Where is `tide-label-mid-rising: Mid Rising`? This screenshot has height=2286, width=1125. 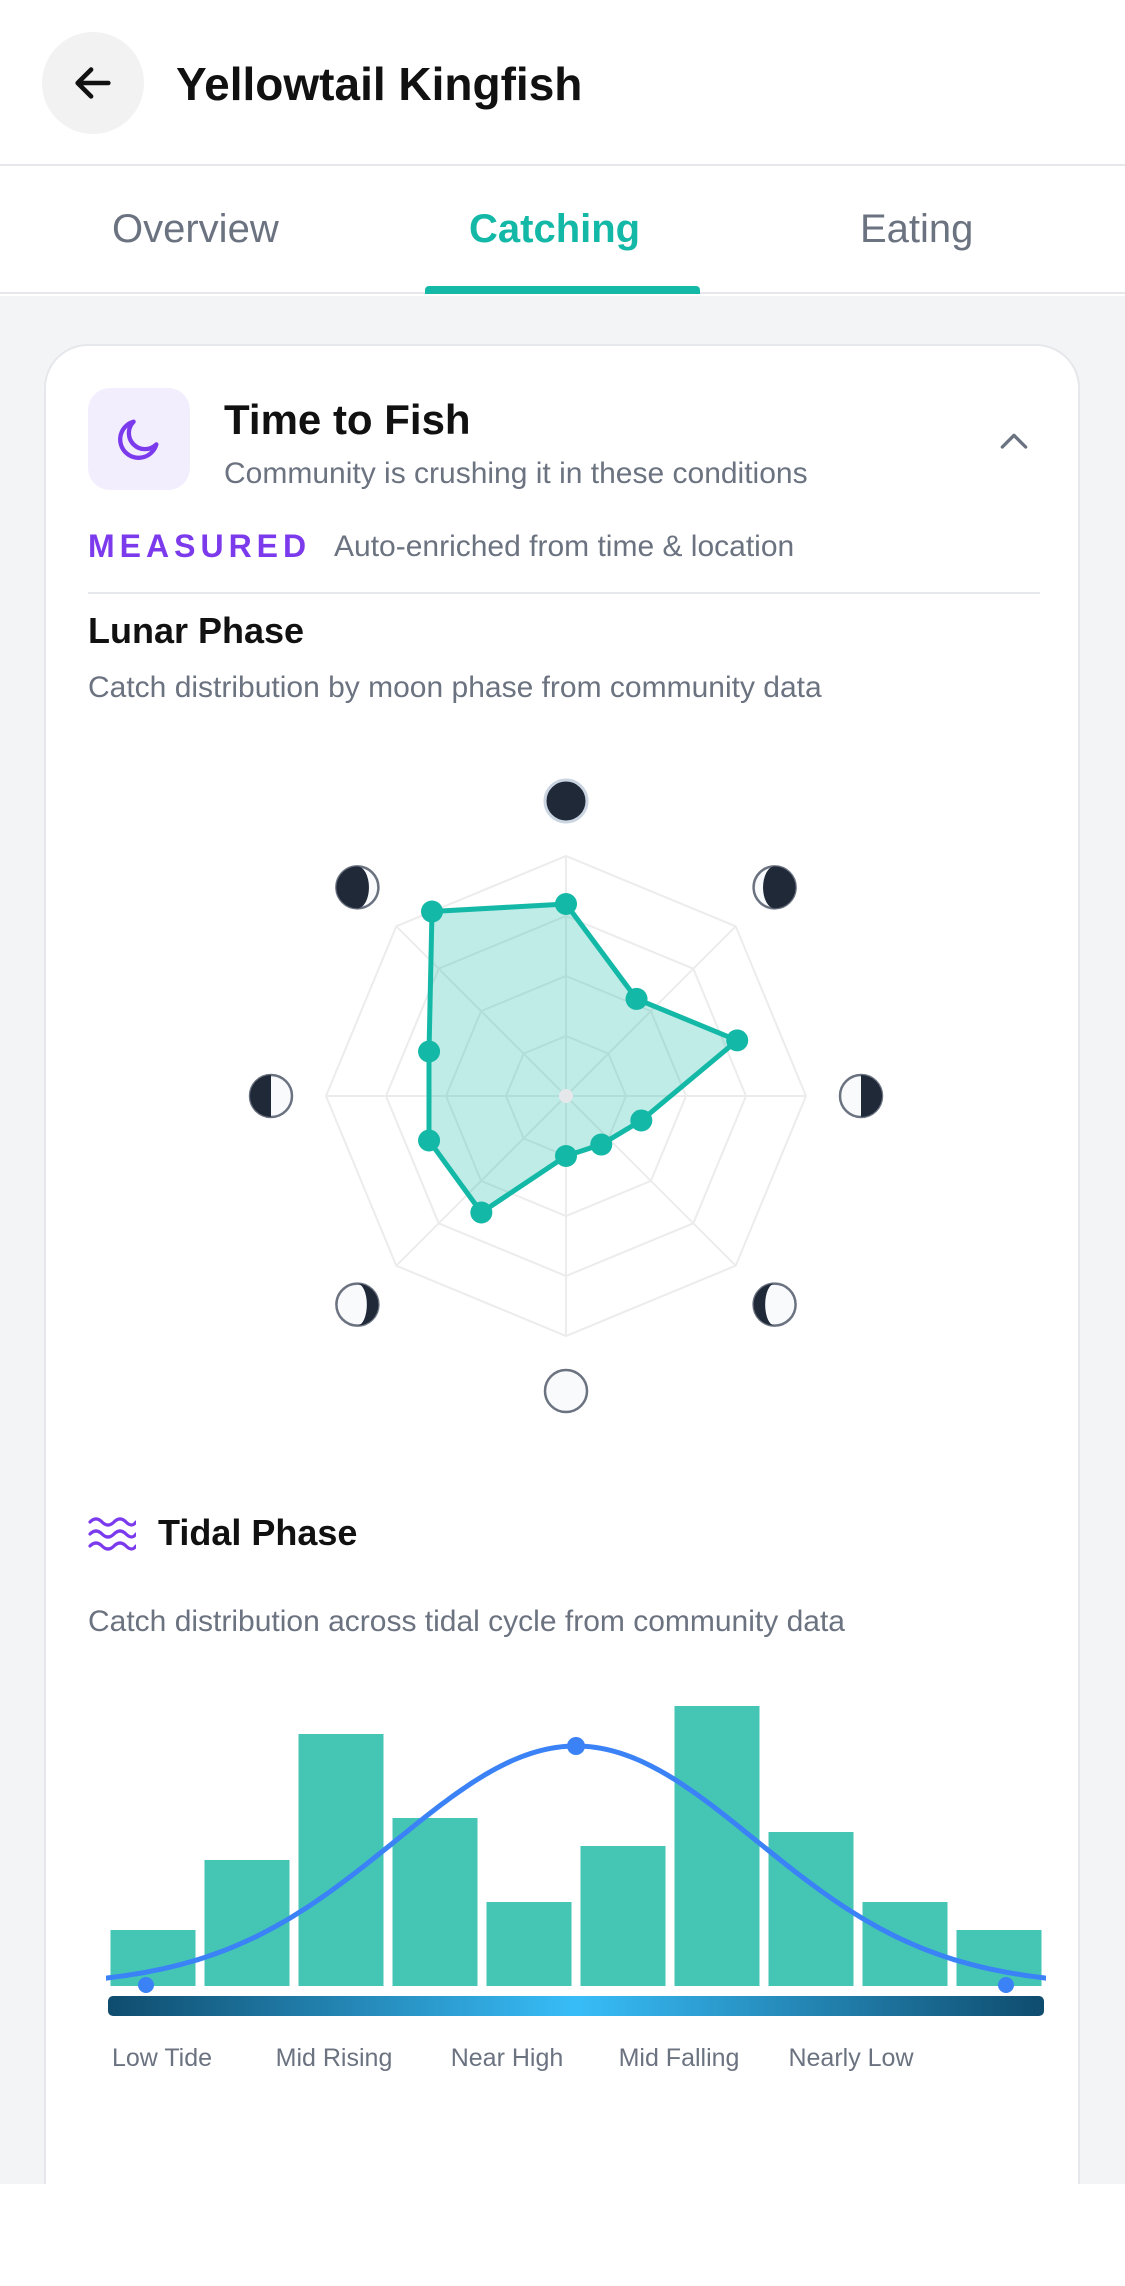 tide-label-mid-rising: Mid Rising is located at coordinates (334, 2058).